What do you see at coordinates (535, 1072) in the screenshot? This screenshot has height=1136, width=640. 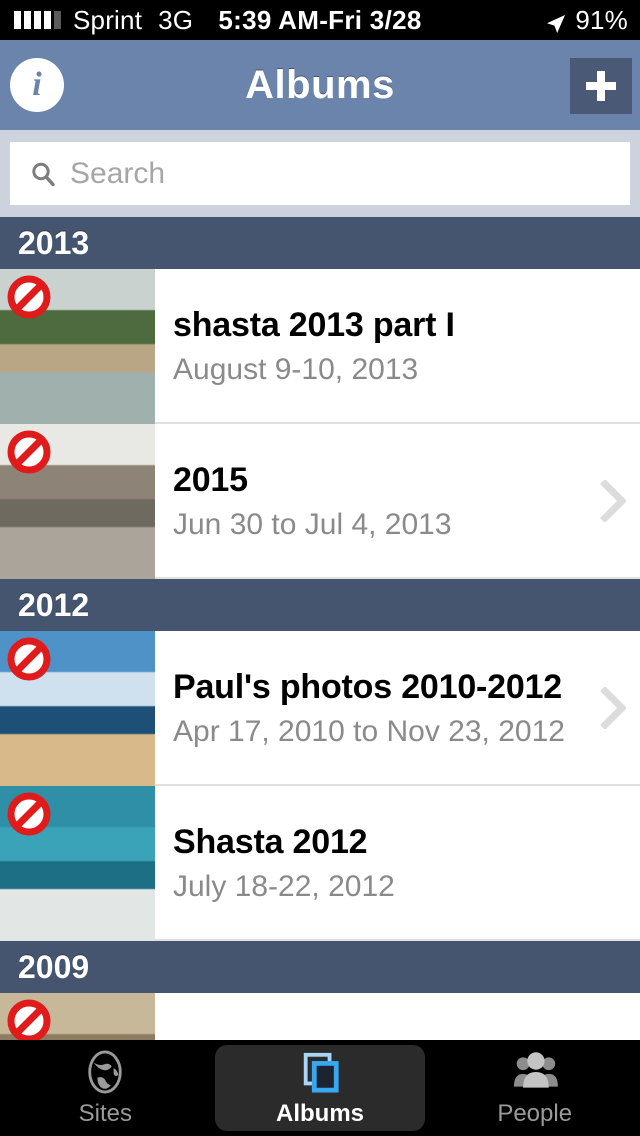 I see `people-icon` at bounding box center [535, 1072].